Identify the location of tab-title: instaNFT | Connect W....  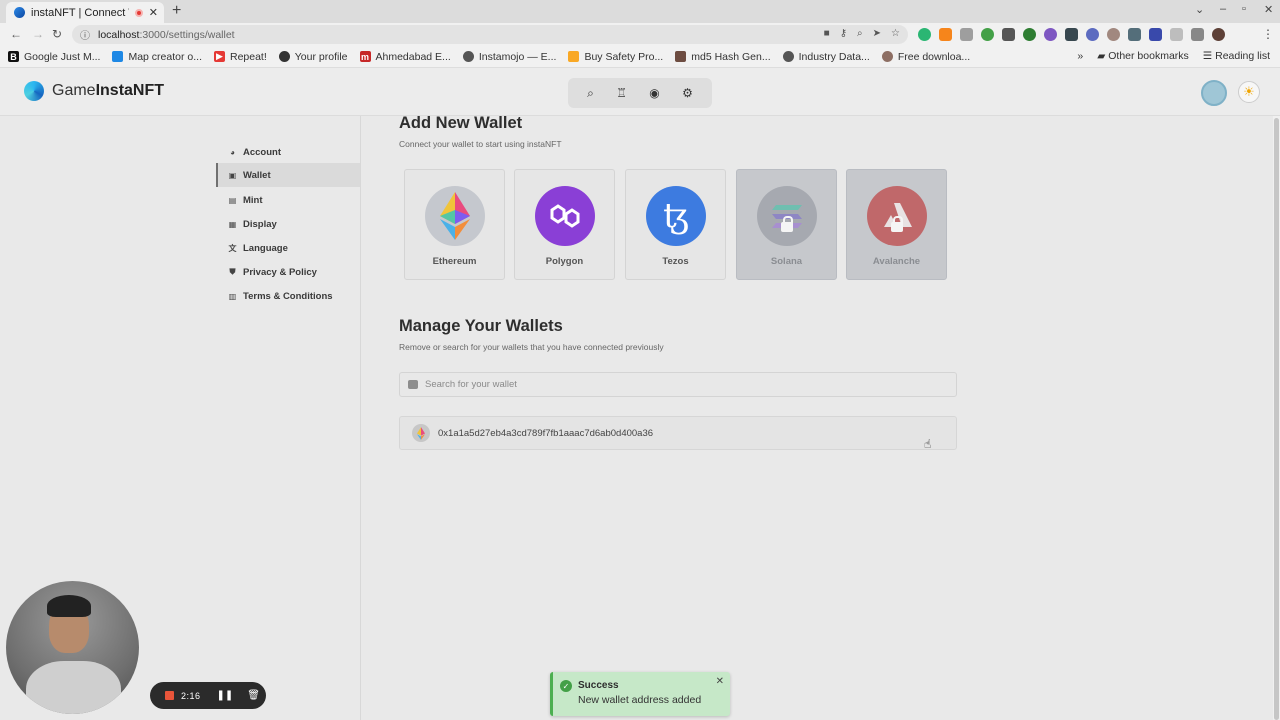
(80, 12).